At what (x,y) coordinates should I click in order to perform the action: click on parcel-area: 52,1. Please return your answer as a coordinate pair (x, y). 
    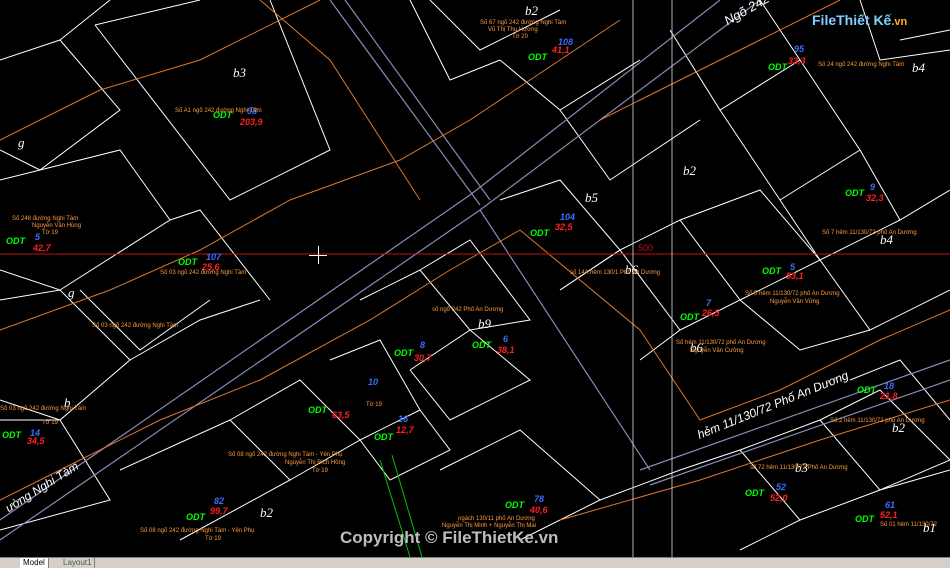
    Looking at the image, I should click on (889, 515).